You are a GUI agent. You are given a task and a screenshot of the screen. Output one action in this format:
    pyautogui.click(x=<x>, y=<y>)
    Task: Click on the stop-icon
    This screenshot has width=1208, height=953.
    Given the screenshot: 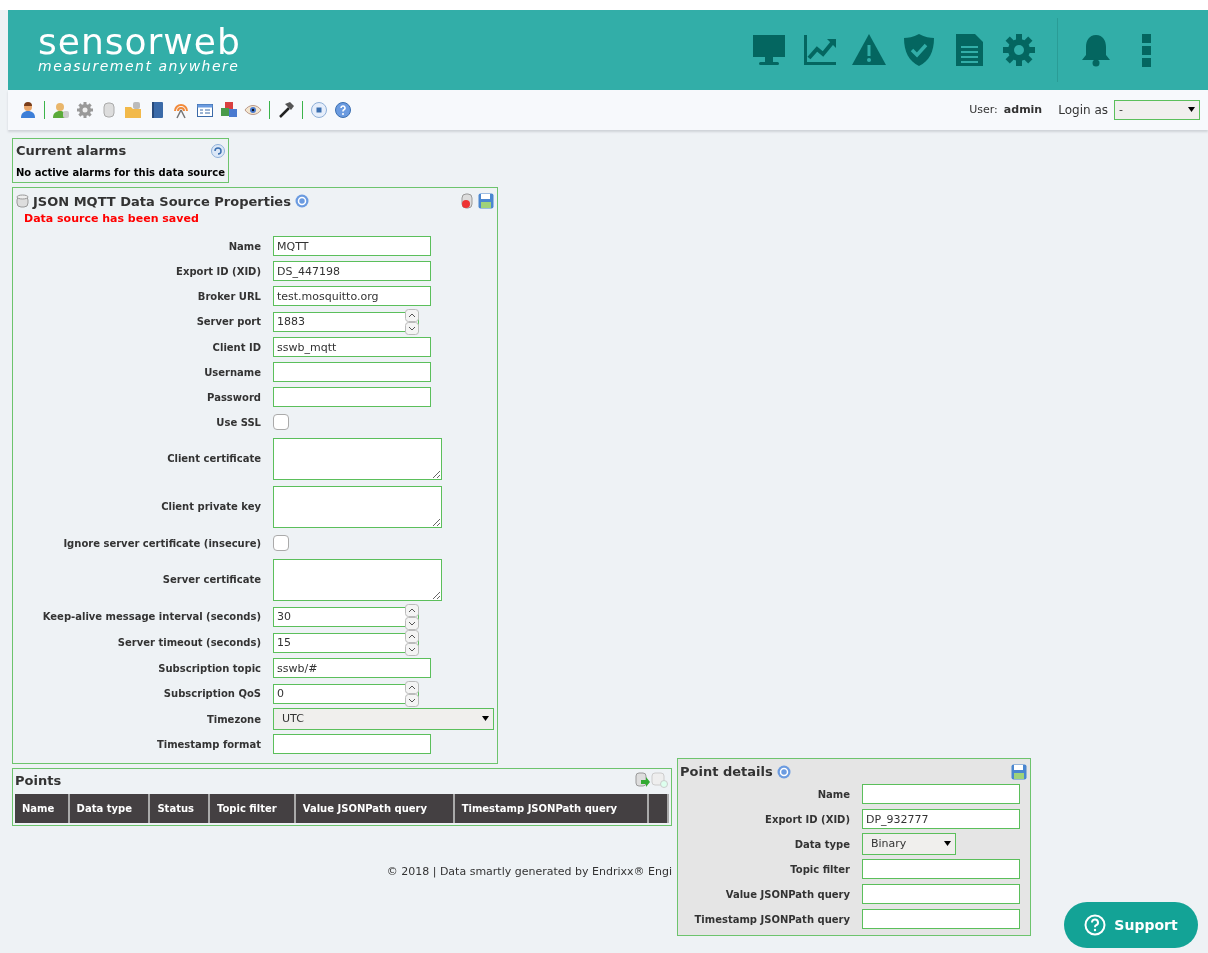 What is the action you would take?
    pyautogui.click(x=319, y=110)
    